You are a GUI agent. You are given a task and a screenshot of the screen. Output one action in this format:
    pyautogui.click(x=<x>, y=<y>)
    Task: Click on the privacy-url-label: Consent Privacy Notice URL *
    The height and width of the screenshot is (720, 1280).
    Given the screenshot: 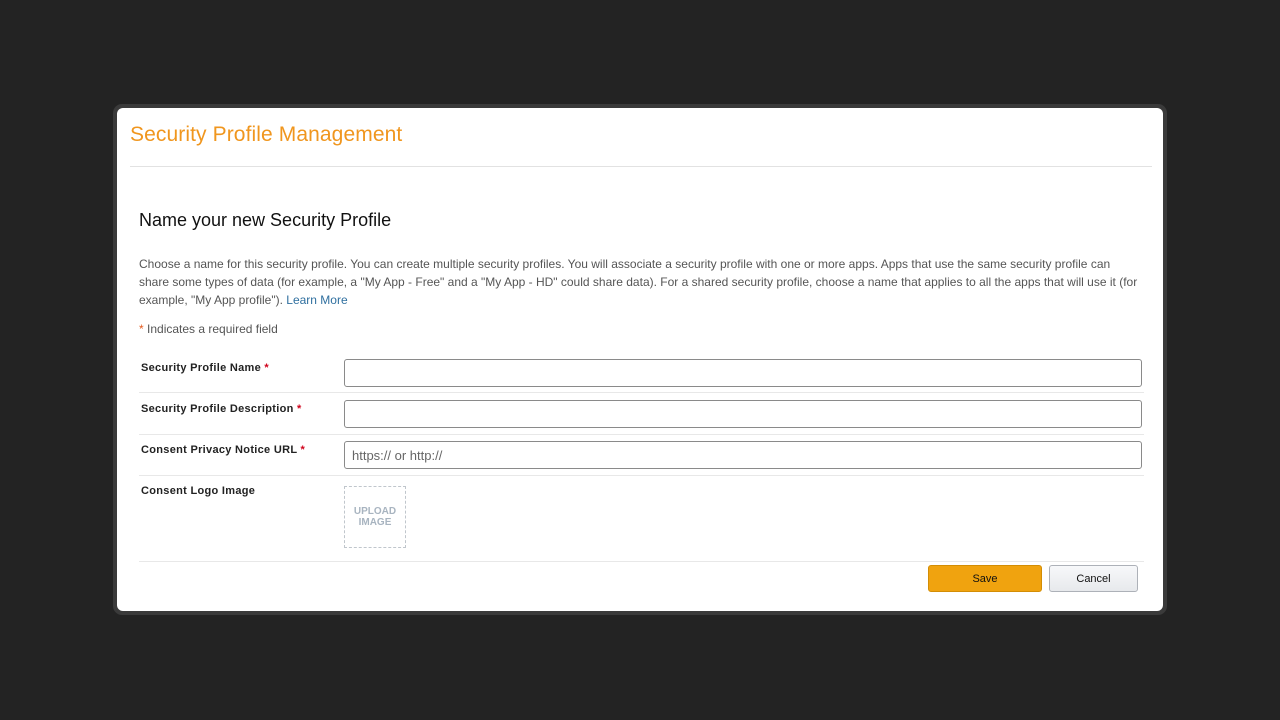 What is the action you would take?
    pyautogui.click(x=223, y=450)
    